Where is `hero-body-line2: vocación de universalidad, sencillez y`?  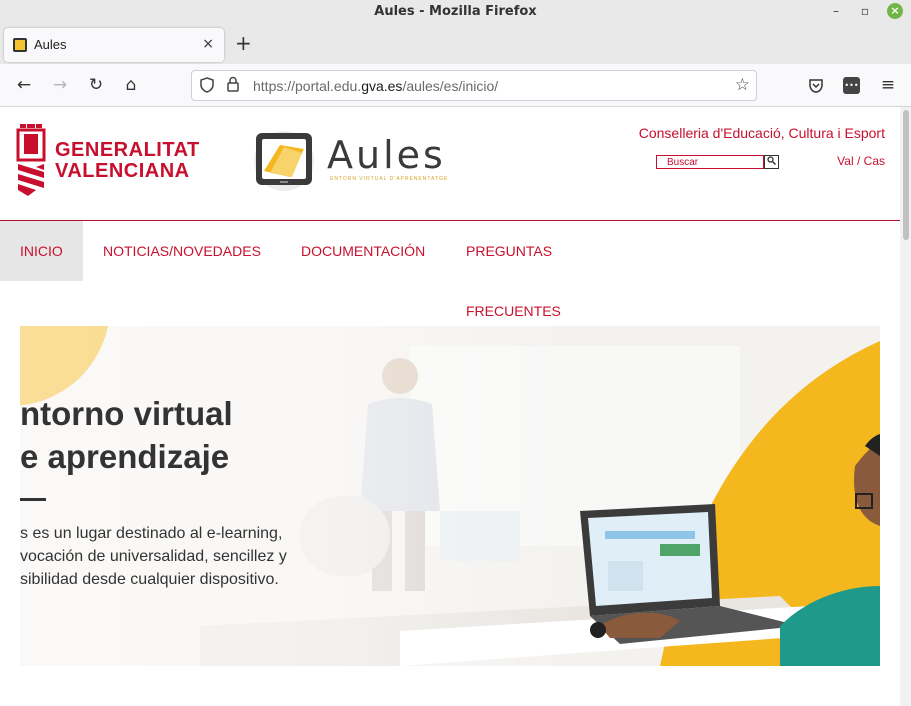 hero-body-line2: vocación de universalidad, sencillez y is located at coordinates (153, 556).